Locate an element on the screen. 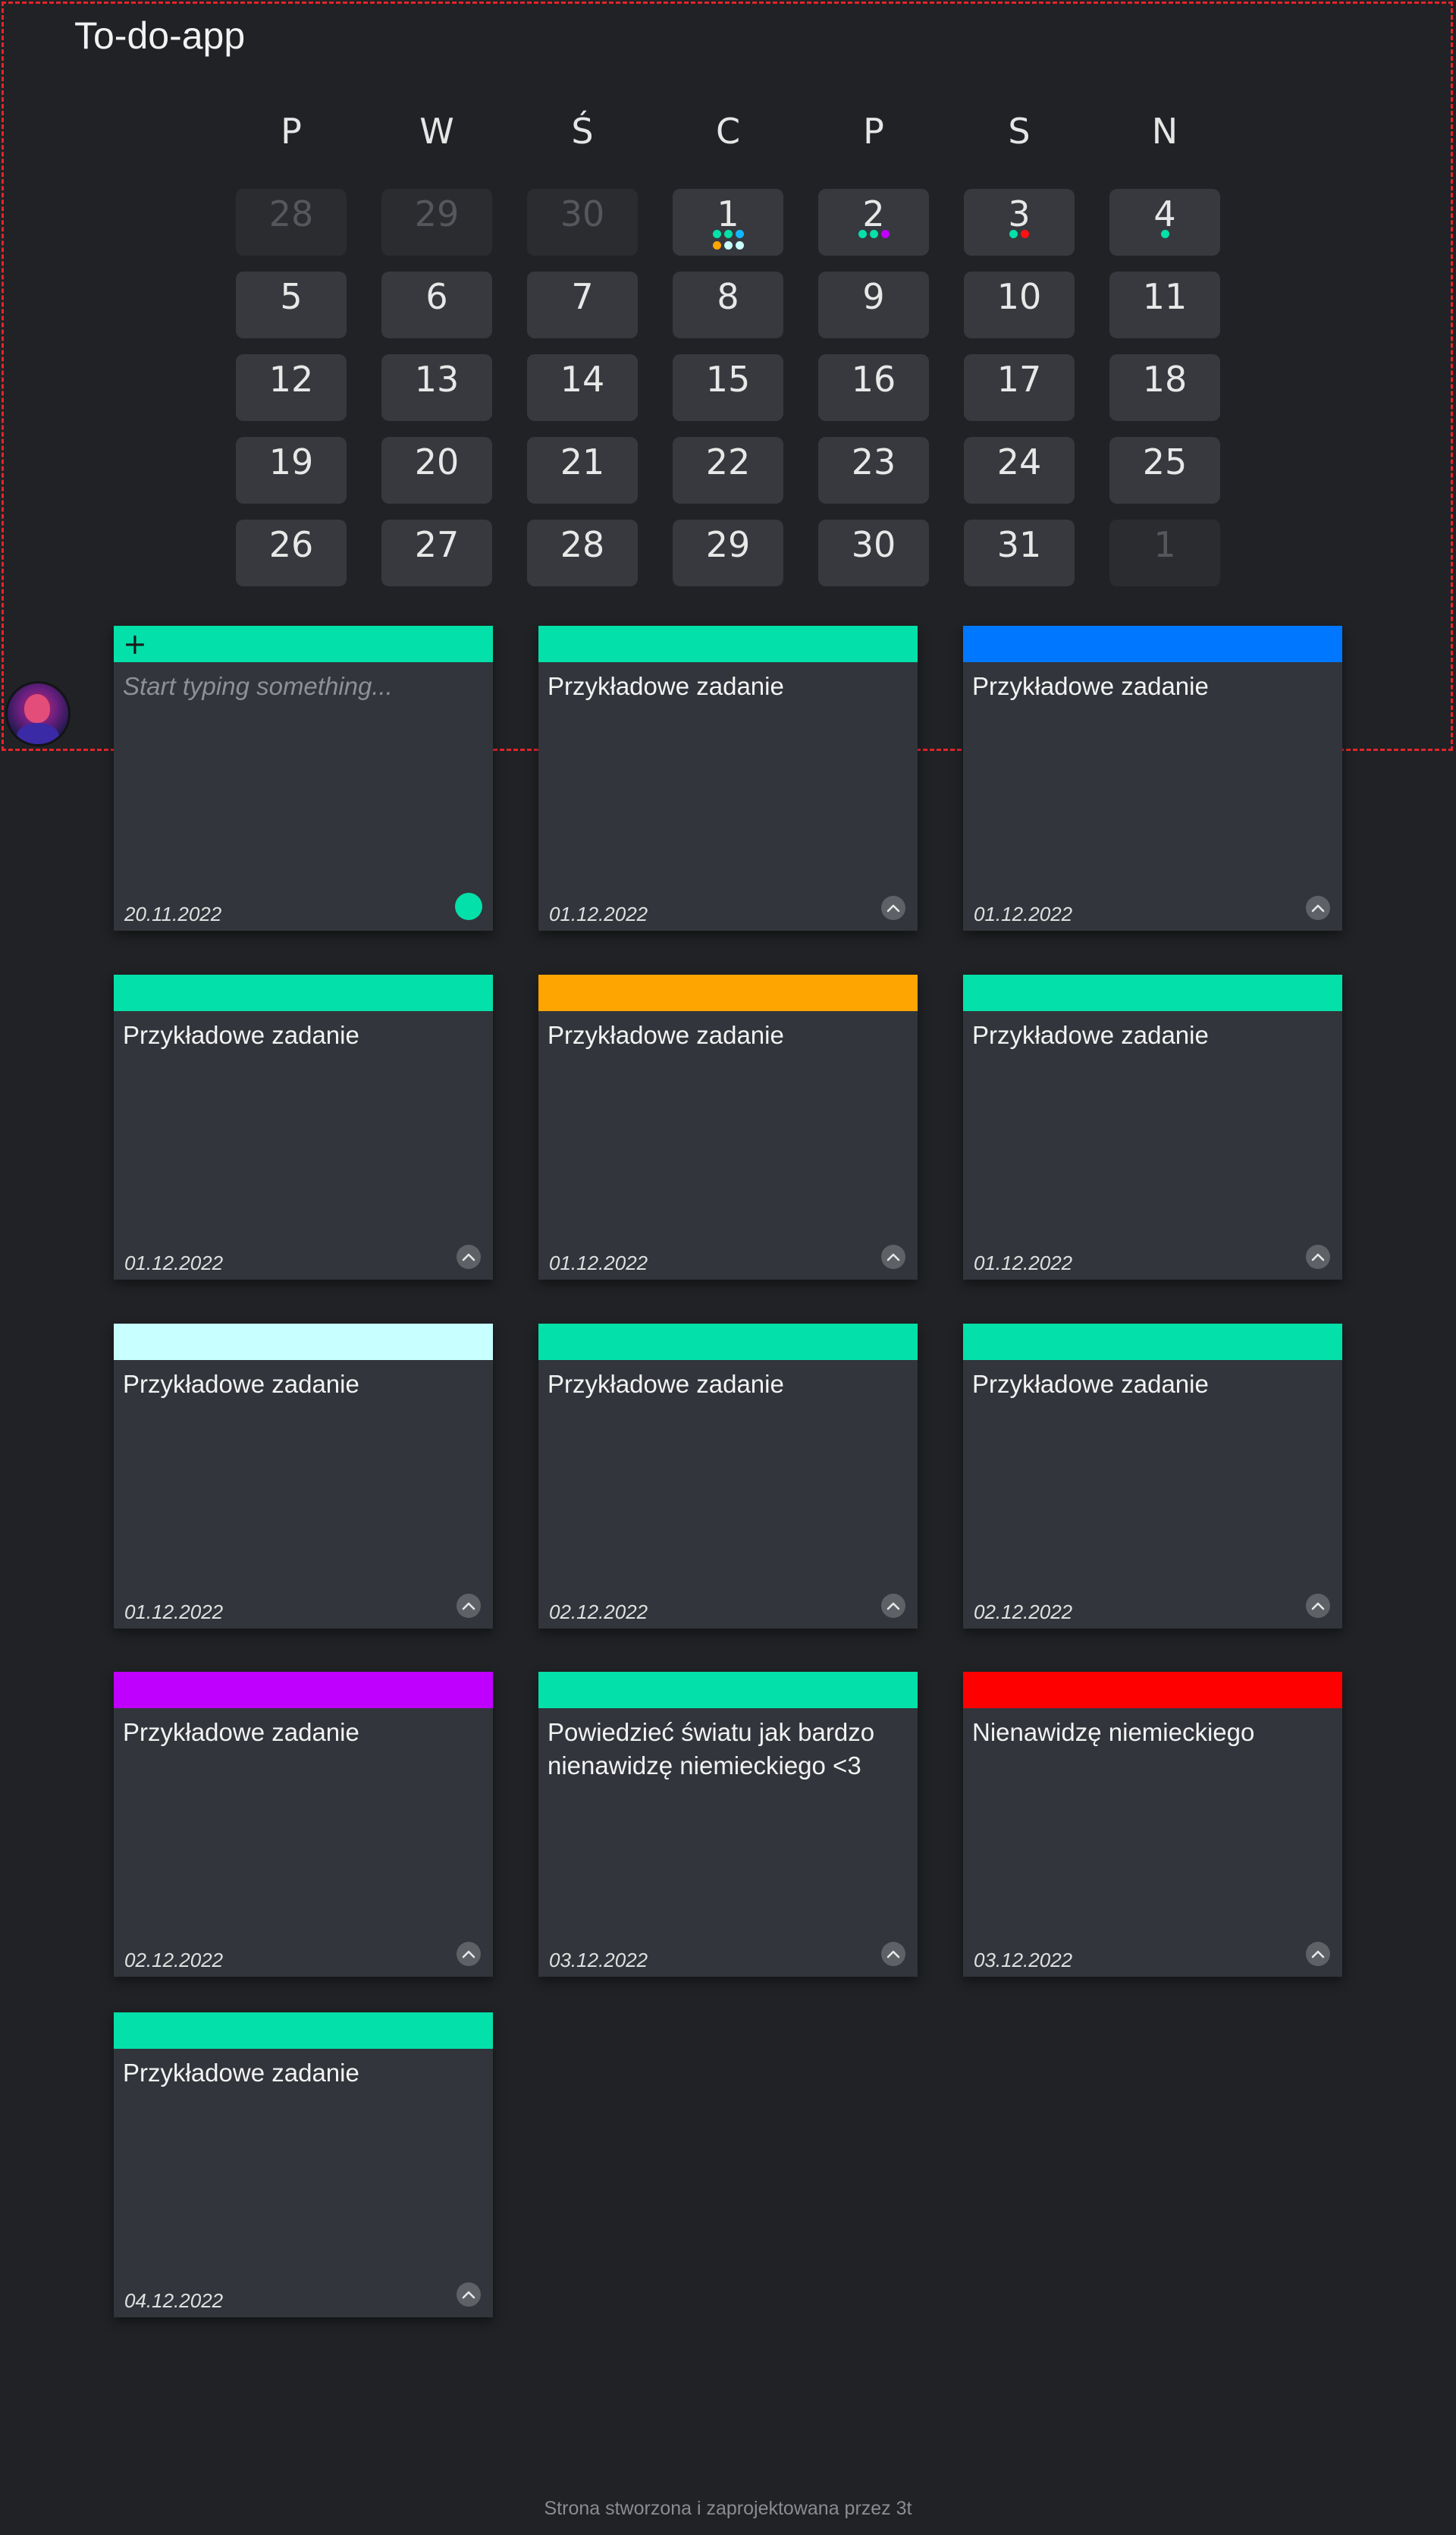  calendar-day-number: 17 is located at coordinates (1019, 379).